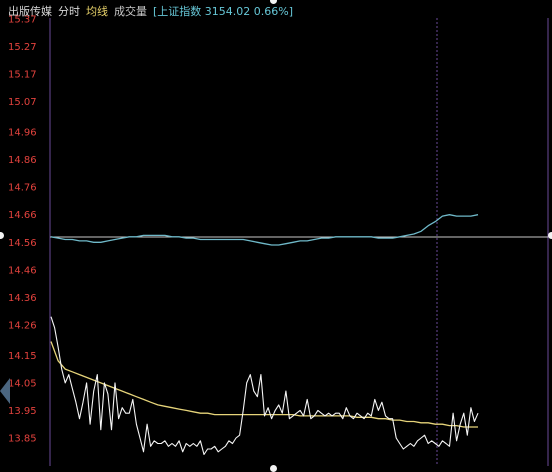 The height and width of the screenshot is (472, 552). I want to click on y-tick-label: 14.76, so click(22, 188).